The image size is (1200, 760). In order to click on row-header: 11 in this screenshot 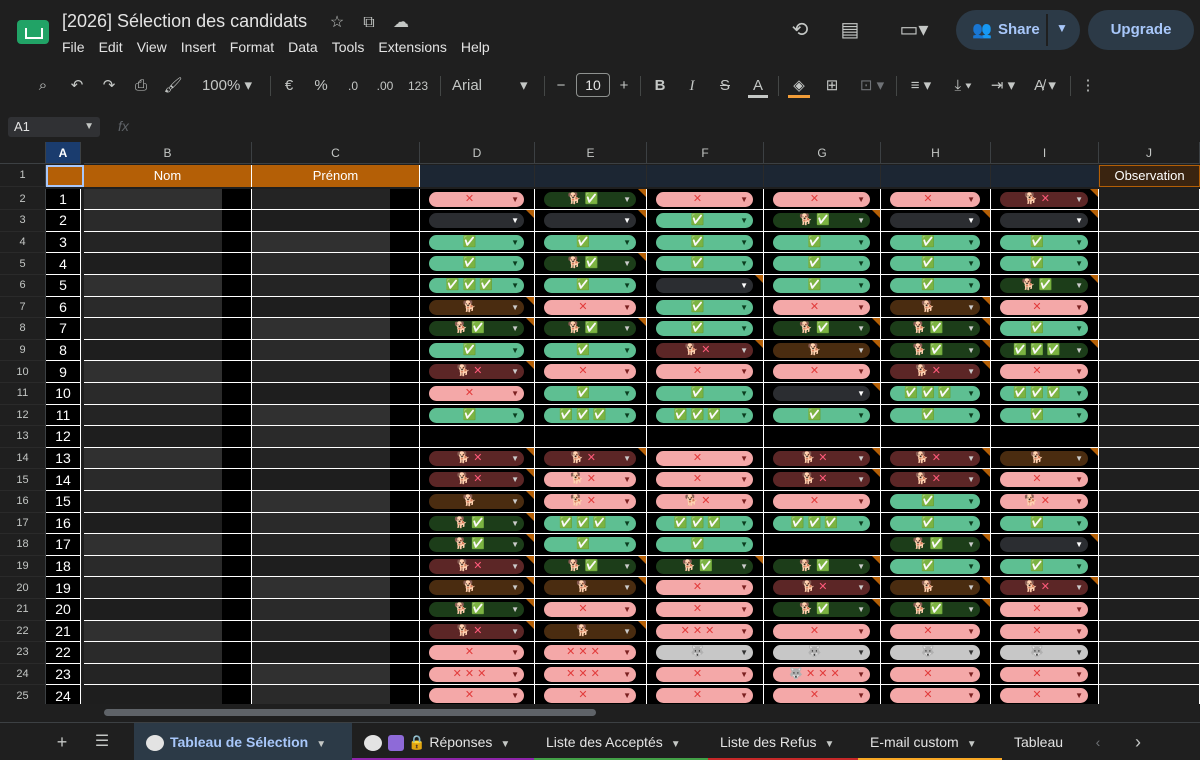, I will do `click(23, 394)`.